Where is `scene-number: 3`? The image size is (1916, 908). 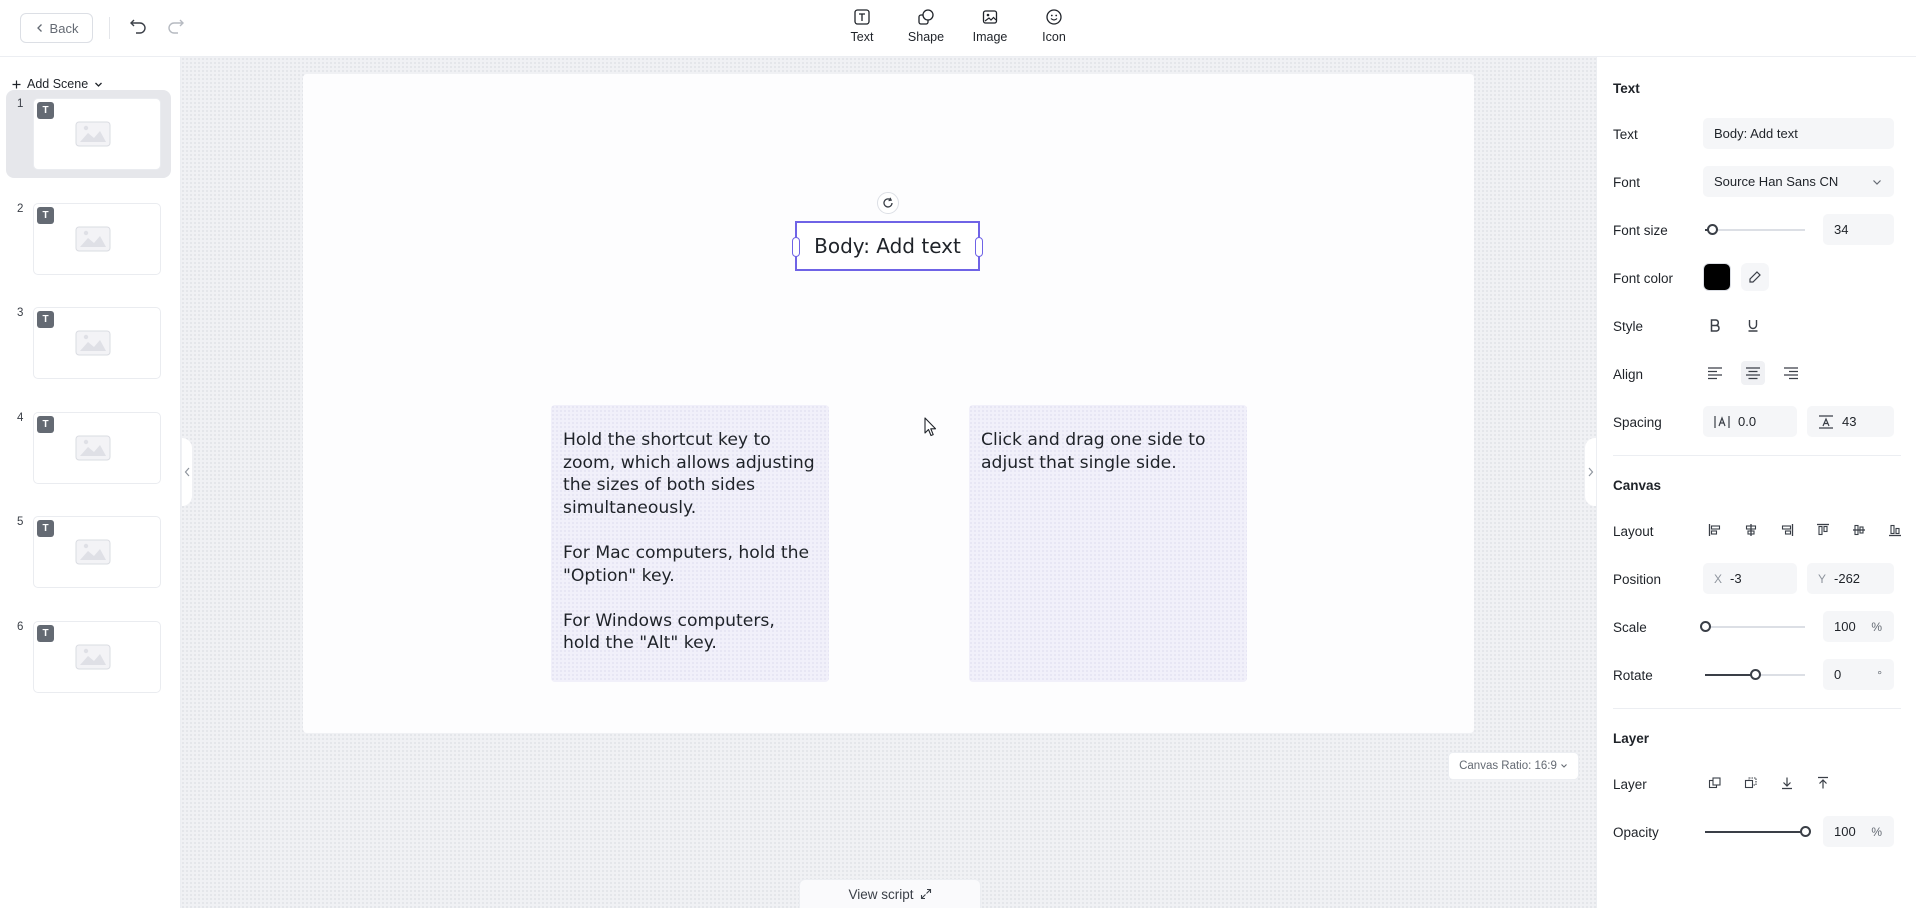
scene-number: 3 is located at coordinates (20, 313).